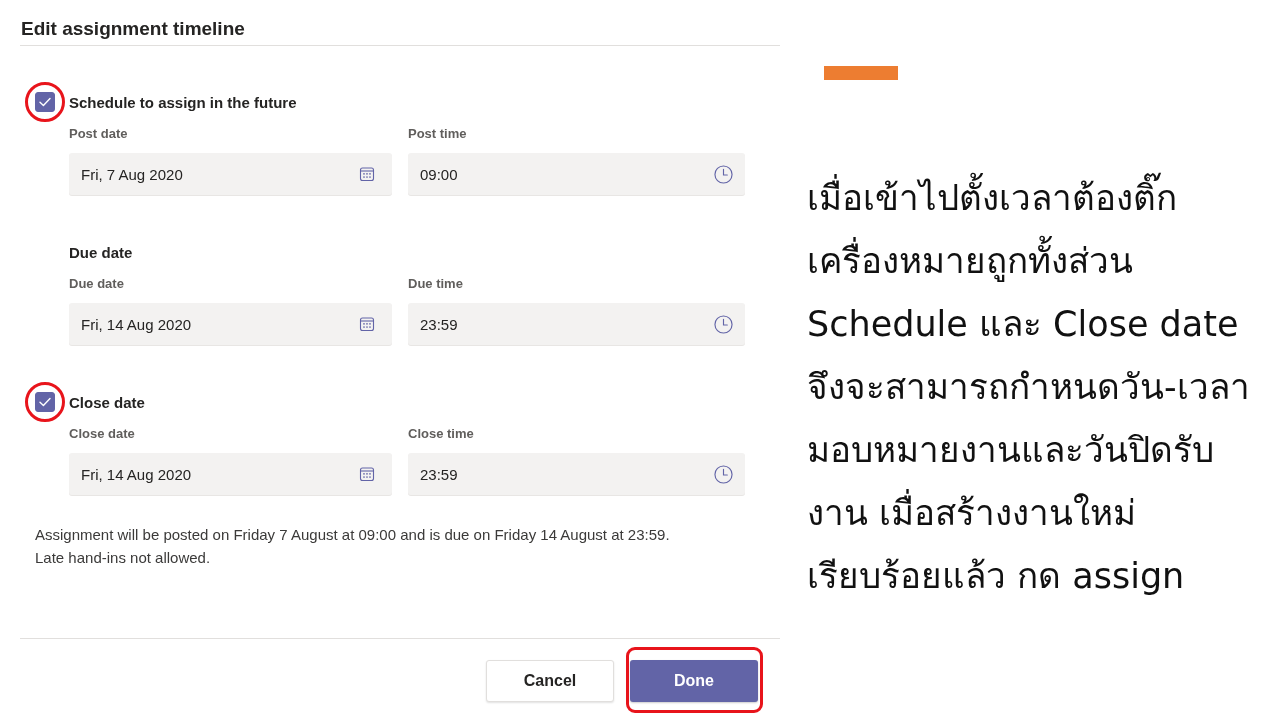  Describe the element at coordinates (441, 434) in the screenshot. I see `field-label: Close time` at that location.